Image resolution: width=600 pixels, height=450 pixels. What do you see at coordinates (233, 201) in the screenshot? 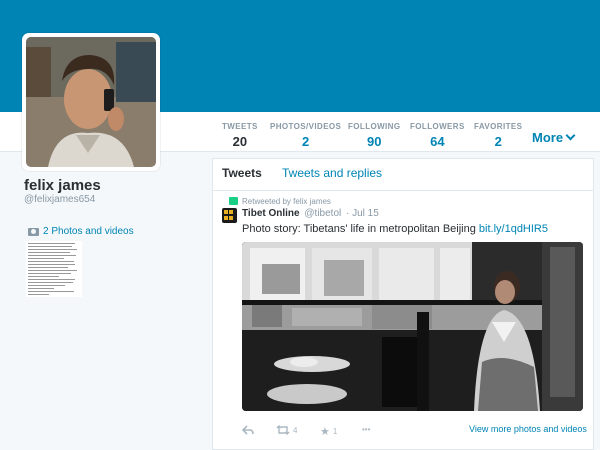
I see `retweet-icon` at bounding box center [233, 201].